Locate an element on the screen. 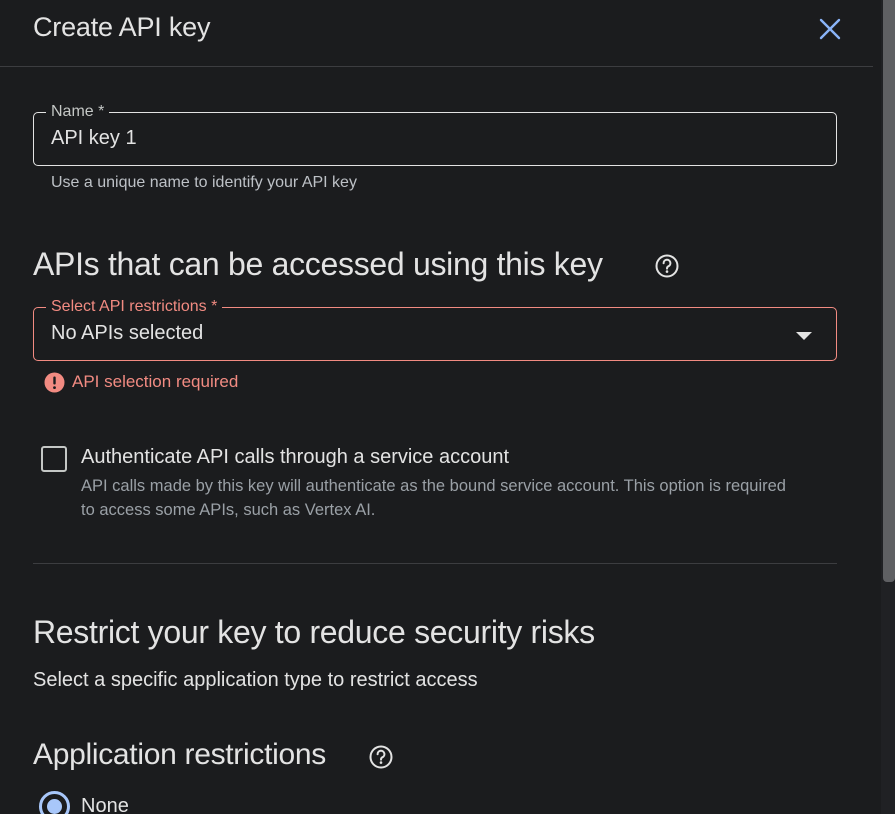 The image size is (895, 814). api-restrictions-value: No APIs selected is located at coordinates (127, 333).